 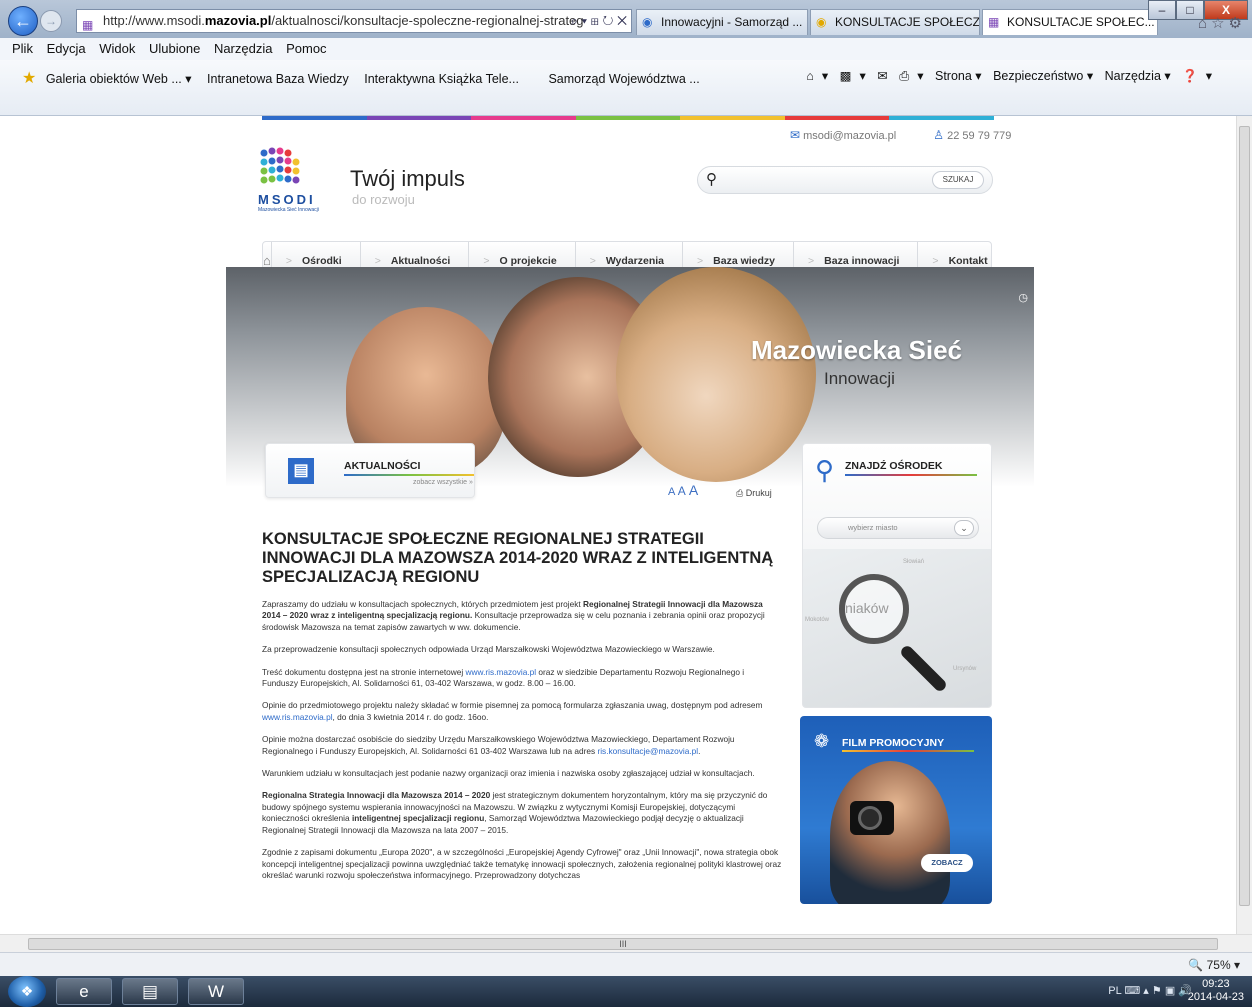 What do you see at coordinates (1114, 991) in the screenshot?
I see `language-indicator: PL` at bounding box center [1114, 991].